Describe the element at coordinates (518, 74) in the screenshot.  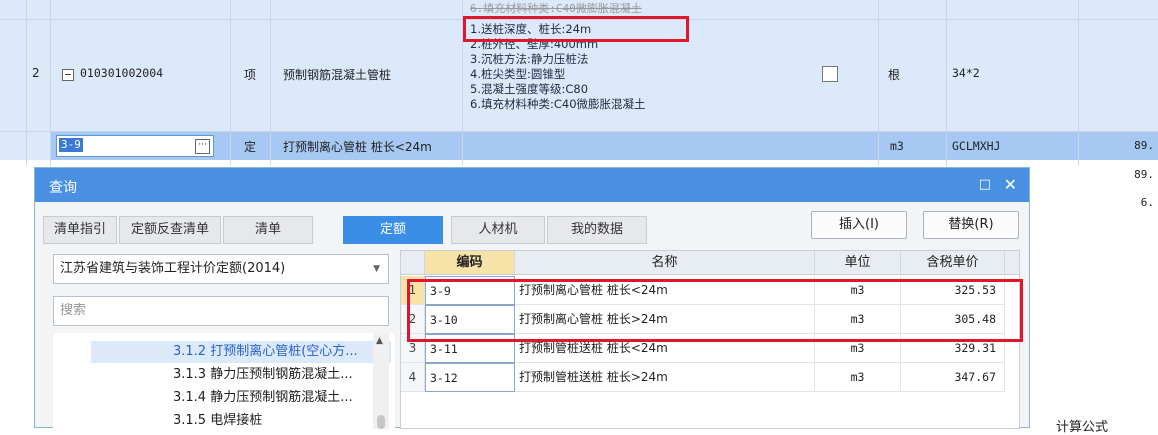
I see `desc-line-4: 4.桩尖类型:圆锥型` at that location.